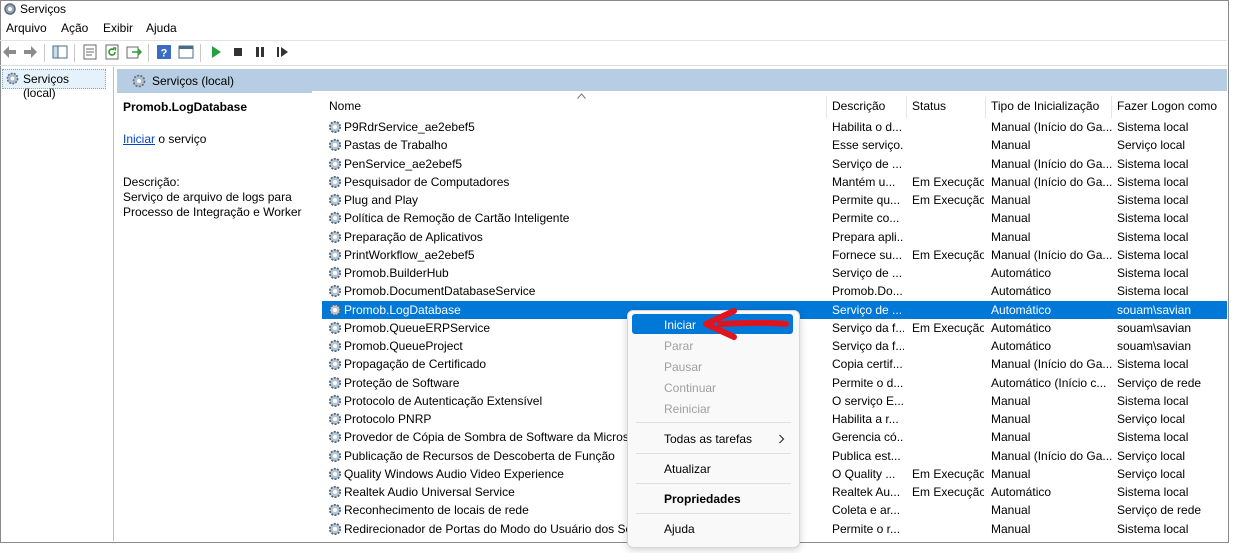 Image resolution: width=1241 pixels, height=553 pixels. Describe the element at coordinates (443, 400) in the screenshot. I see `cell-nome: Protocolo de Autenticação Extensível` at that location.